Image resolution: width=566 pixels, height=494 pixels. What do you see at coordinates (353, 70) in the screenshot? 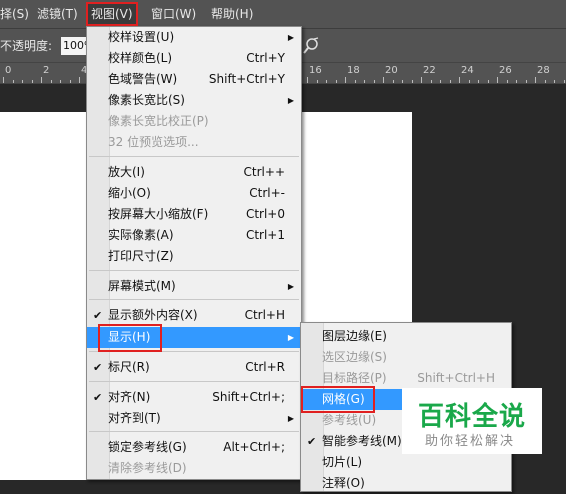
I see `ruler-label: 18` at bounding box center [353, 70].